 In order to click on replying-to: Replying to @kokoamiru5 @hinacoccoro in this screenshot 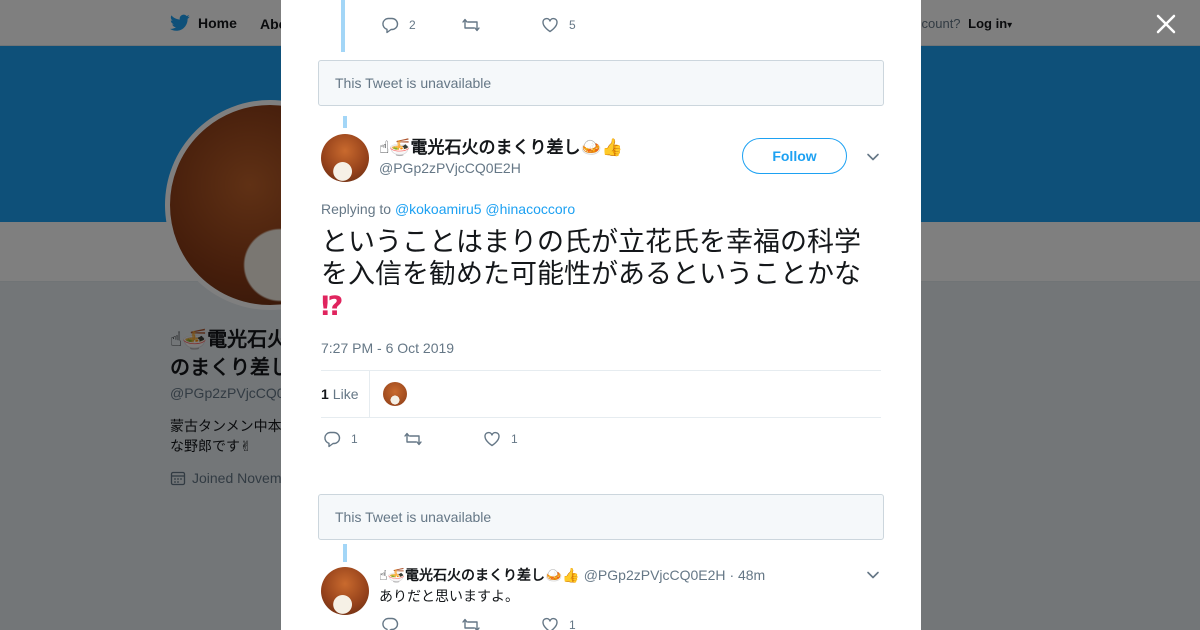, I will do `click(448, 209)`.